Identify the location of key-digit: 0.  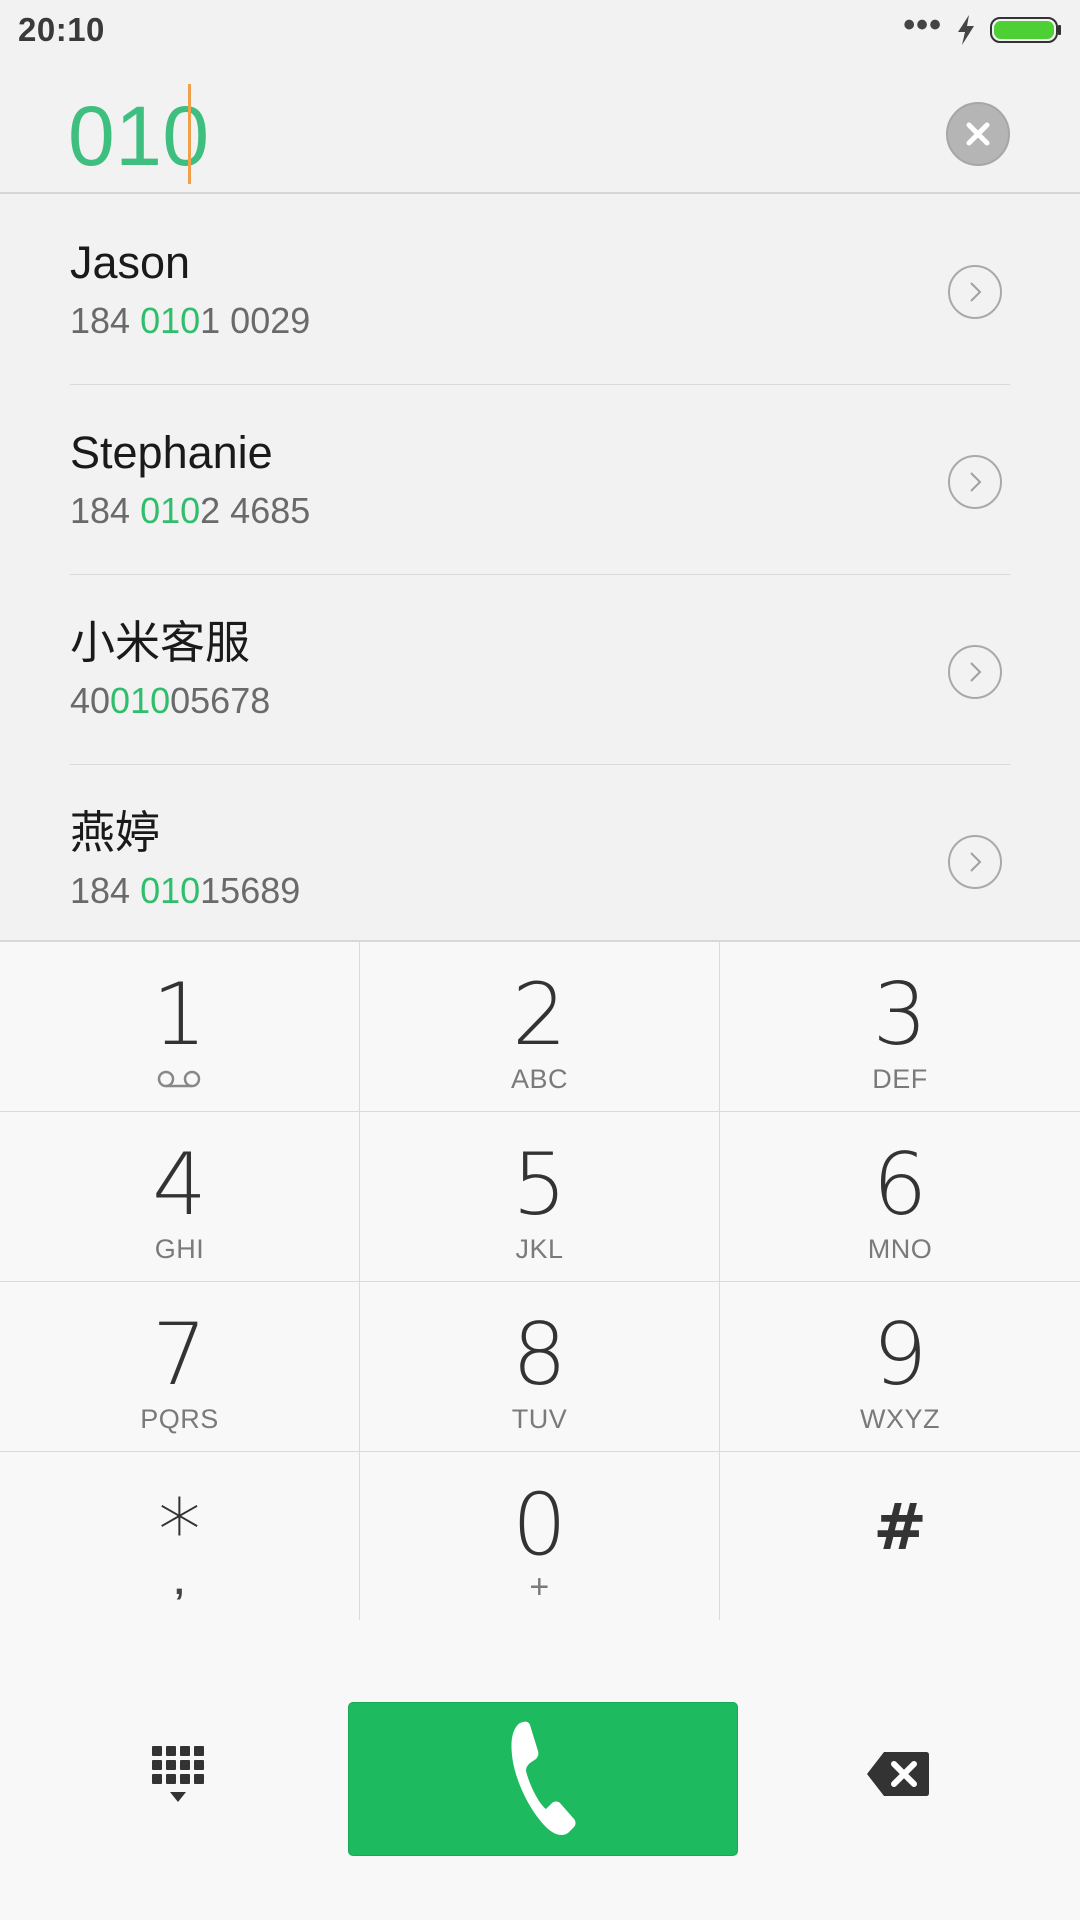
(539, 1525).